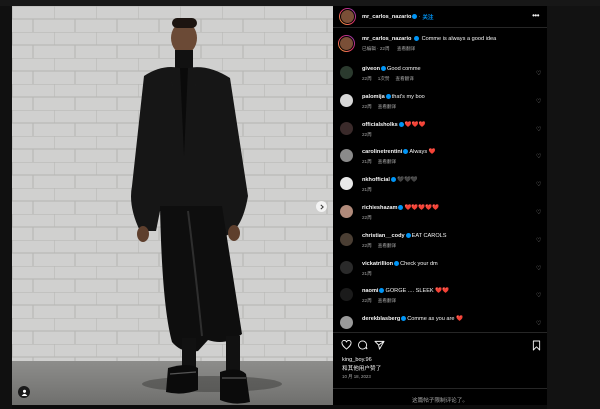 The width and height of the screenshot is (600, 409). Describe the element at coordinates (371, 69) in the screenshot. I see `comment-username: giveon` at that location.